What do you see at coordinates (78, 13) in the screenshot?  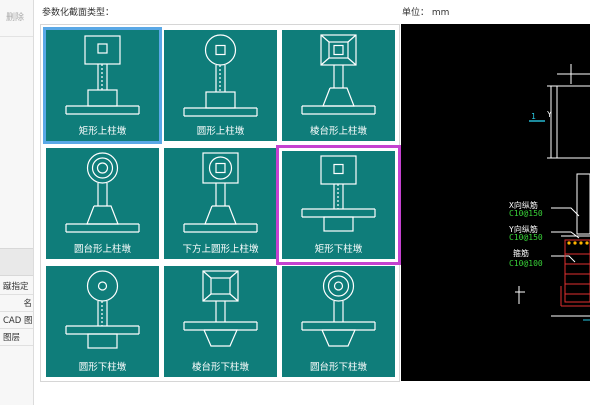 I see `param-section-type-label: 参数化截面类型：` at bounding box center [78, 13].